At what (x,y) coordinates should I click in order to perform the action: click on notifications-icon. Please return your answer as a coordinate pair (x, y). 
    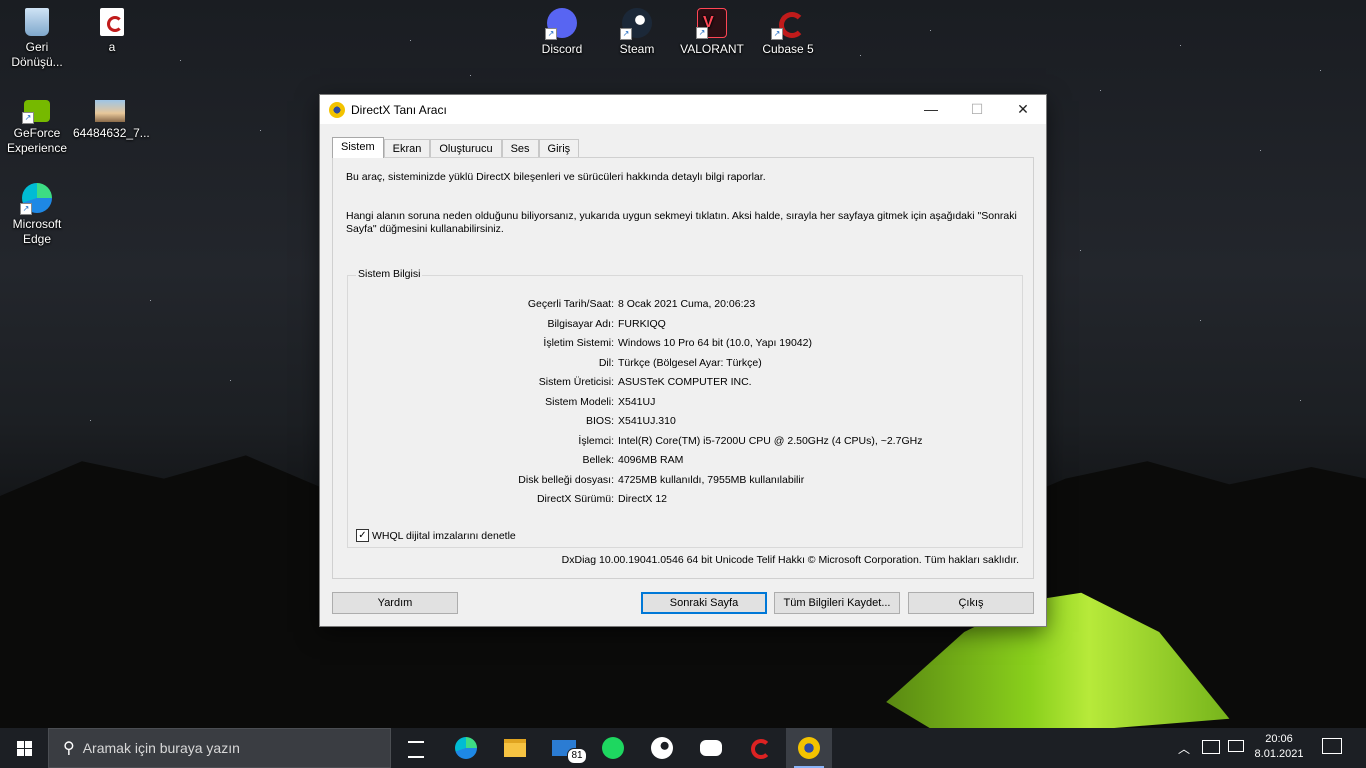
    Looking at the image, I should click on (1332, 746).